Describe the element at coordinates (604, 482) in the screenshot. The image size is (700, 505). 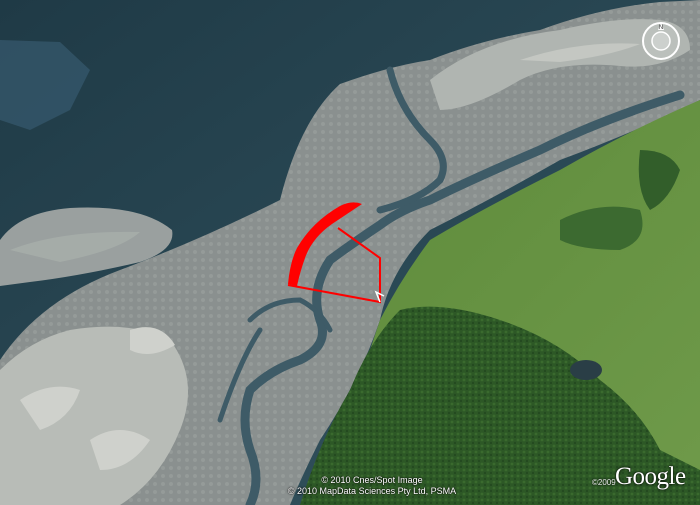
I see `logo-copyright-year: ©2009` at that location.